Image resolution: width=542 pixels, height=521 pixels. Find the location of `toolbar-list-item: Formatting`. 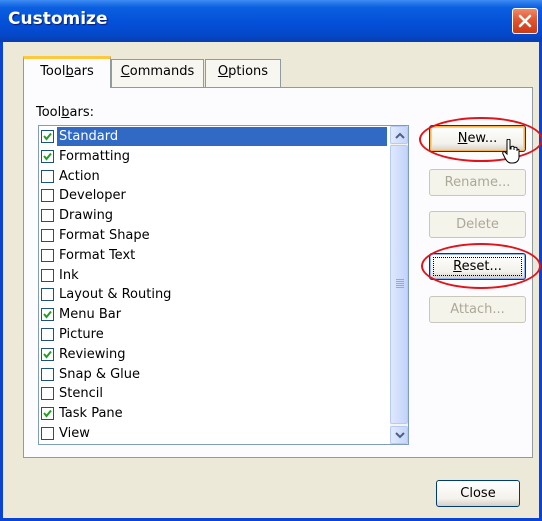

toolbar-list-item: Formatting is located at coordinates (213, 156).